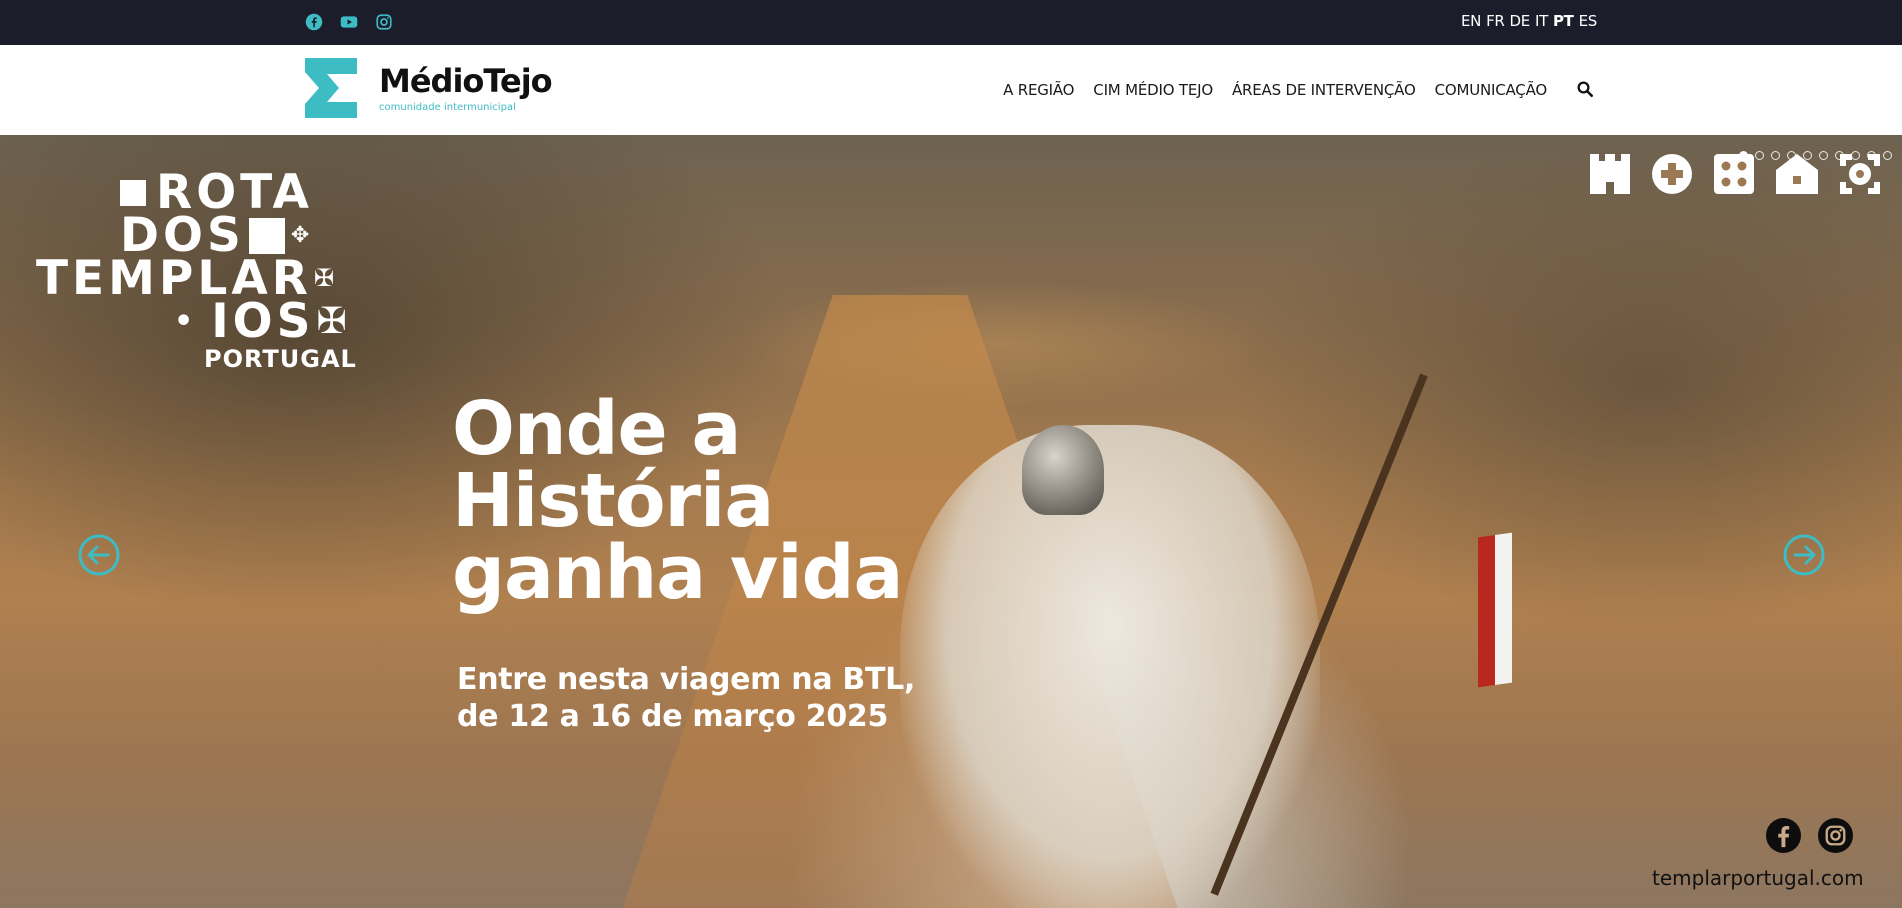 This screenshot has width=1902, height=908. Describe the element at coordinates (1491, 90) in the screenshot. I see `nav-item-comunicacao: COMUNICAÇÃO` at that location.